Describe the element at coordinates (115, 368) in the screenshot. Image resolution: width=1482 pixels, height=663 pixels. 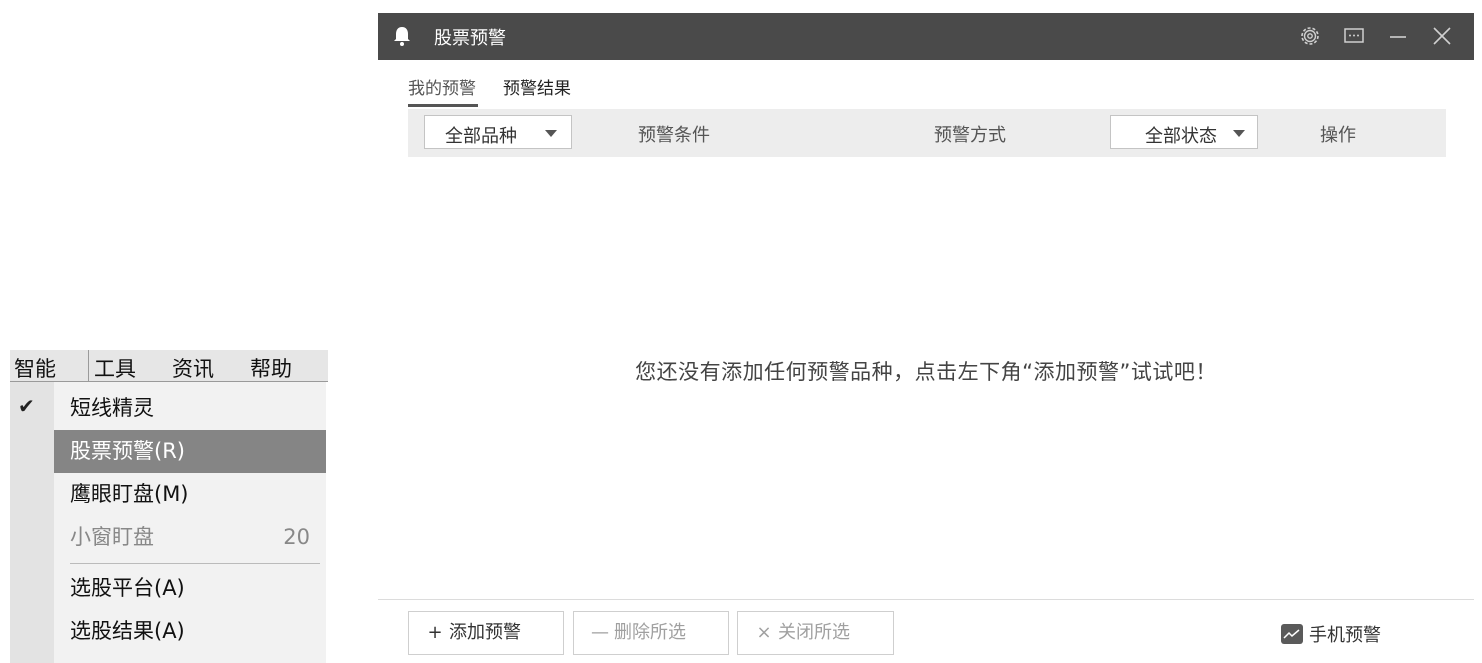
I see `menu-tools: 工具` at that location.